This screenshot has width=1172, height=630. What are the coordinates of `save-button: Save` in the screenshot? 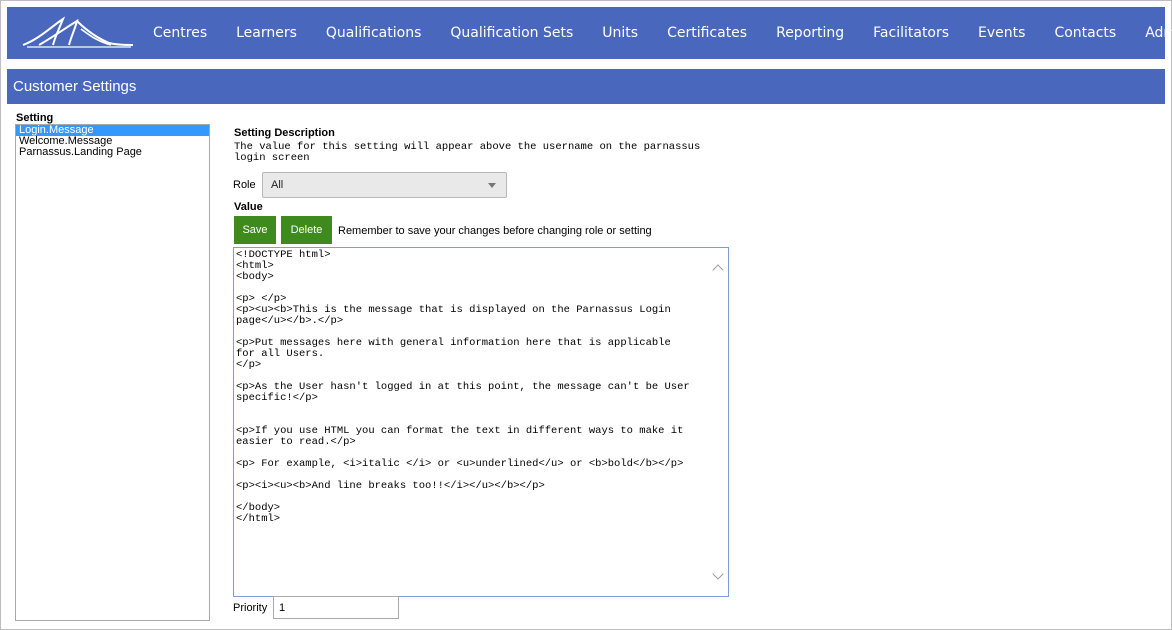 It's located at (255, 230).